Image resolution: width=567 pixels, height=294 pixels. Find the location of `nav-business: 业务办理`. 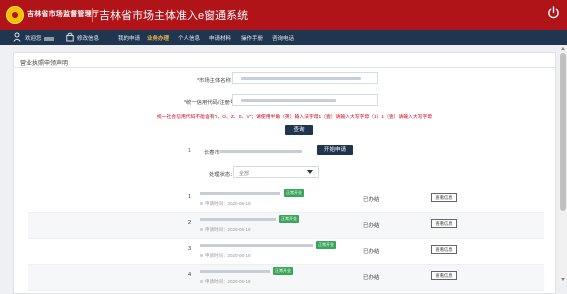

nav-business: 业务办理 is located at coordinates (158, 38).